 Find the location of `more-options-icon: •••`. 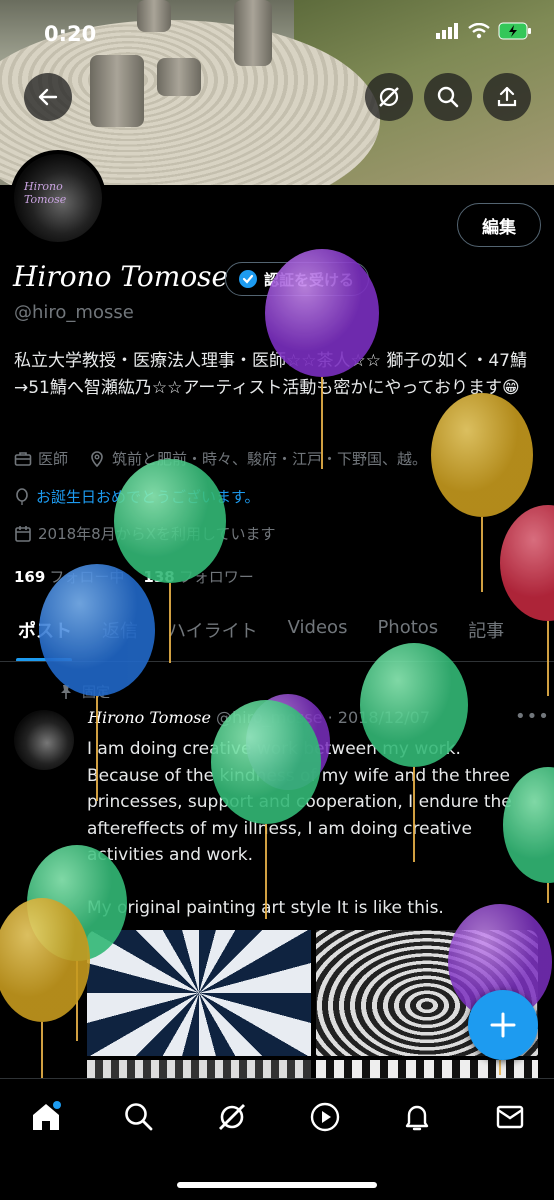

more-options-icon: ••• is located at coordinates (532, 716).